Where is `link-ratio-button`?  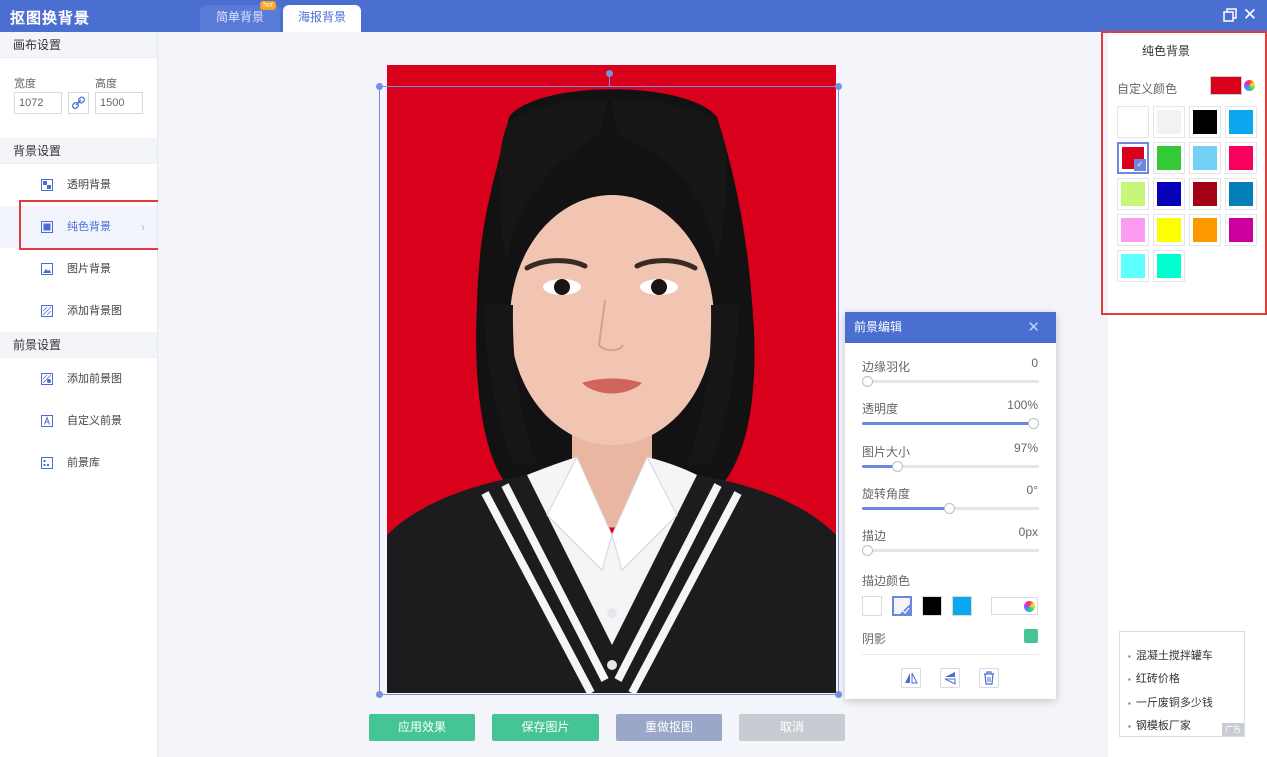 link-ratio-button is located at coordinates (78, 103).